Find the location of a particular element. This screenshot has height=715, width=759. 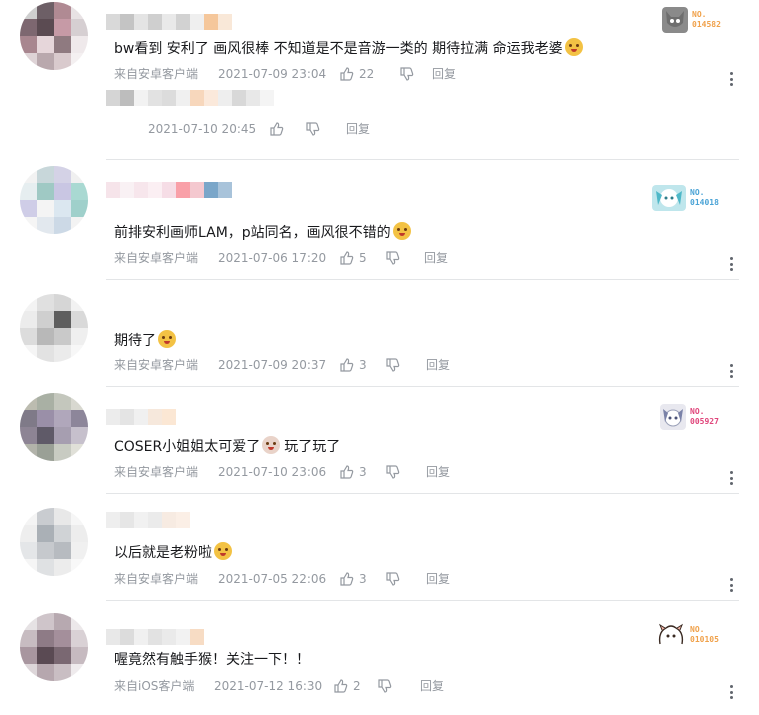

fan-badge: NO. 010105 is located at coordinates (687, 635).